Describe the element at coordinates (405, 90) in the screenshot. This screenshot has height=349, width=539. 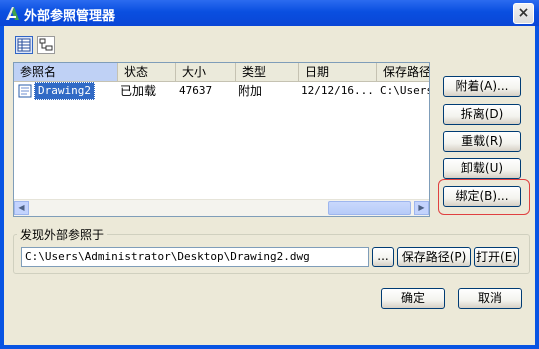
I see `row-path: C:\Users` at that location.